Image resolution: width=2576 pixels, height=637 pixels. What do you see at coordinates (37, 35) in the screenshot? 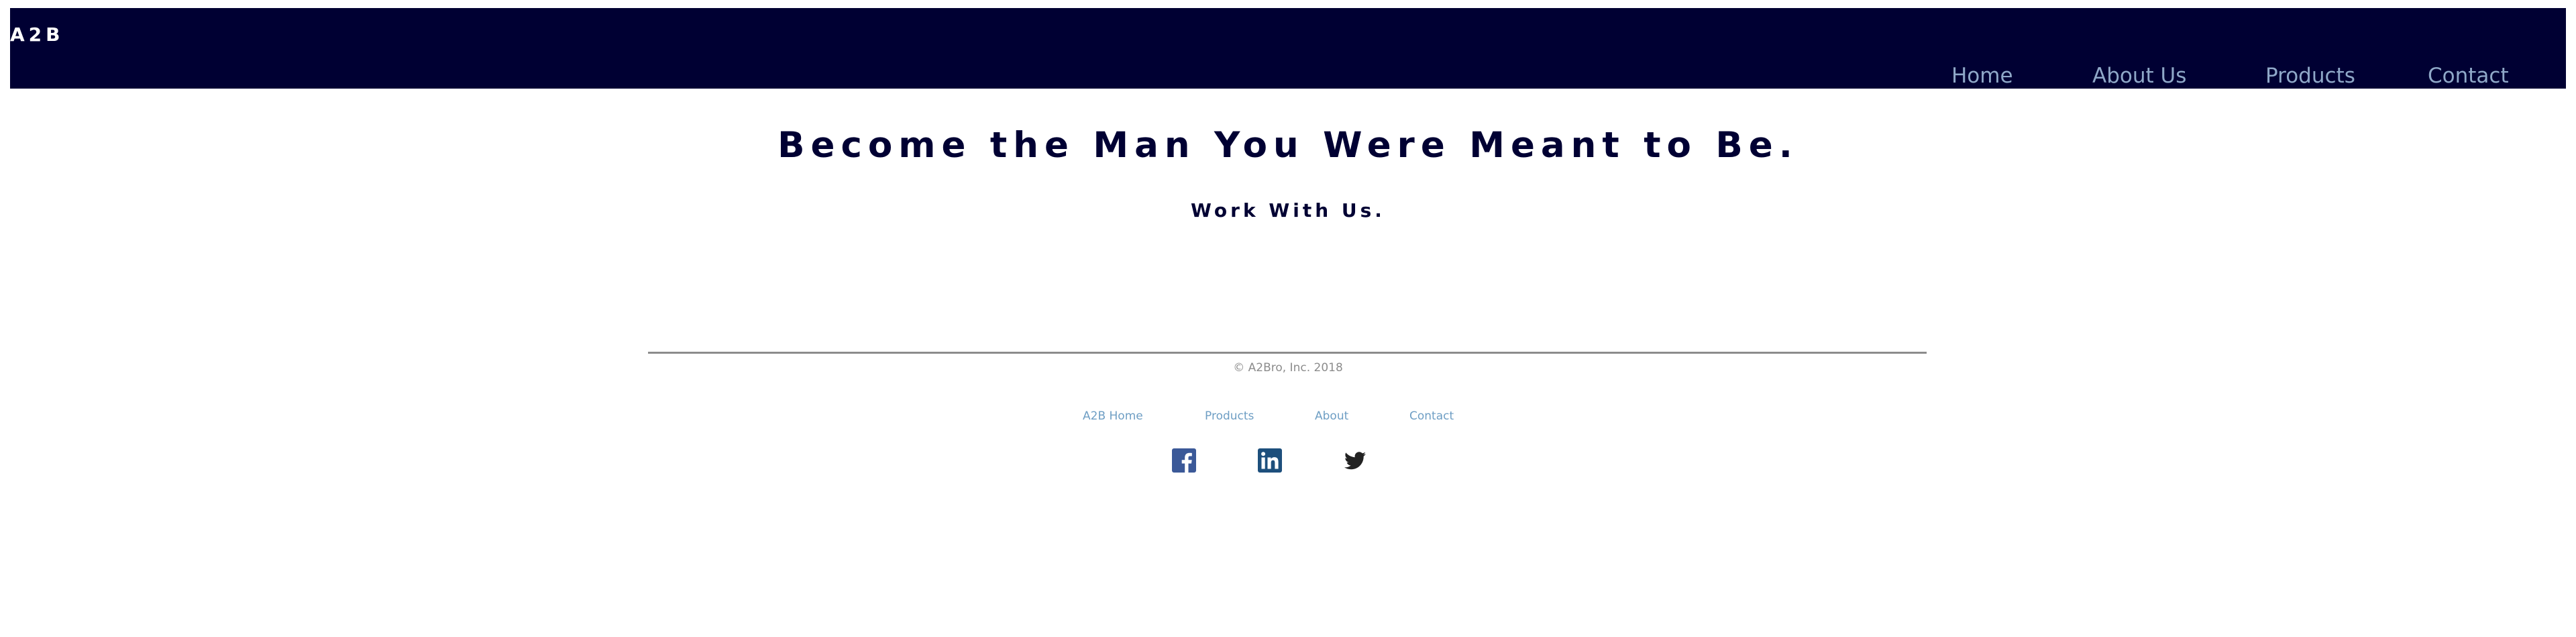
I see `site-logo: A2B` at bounding box center [37, 35].